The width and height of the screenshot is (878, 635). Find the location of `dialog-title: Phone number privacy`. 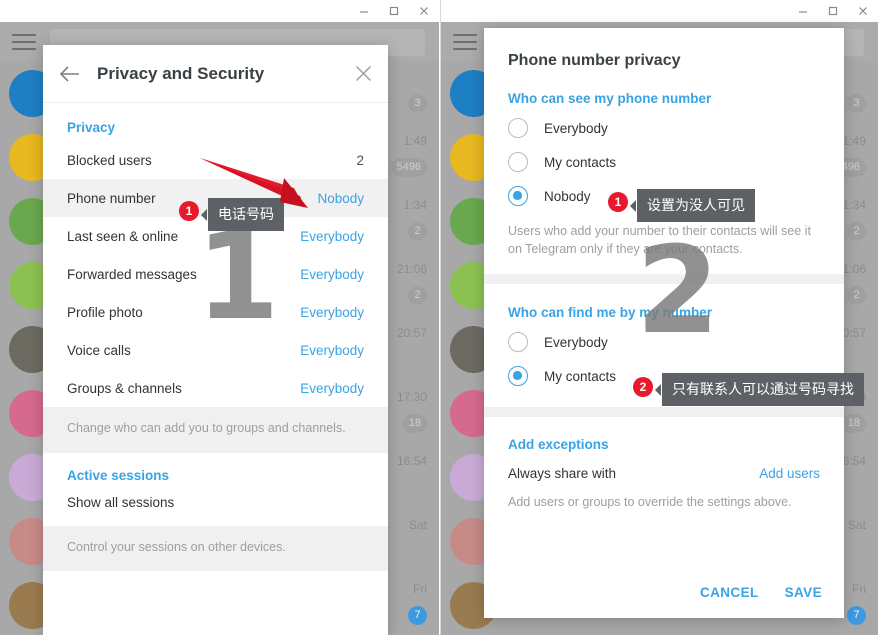

dialog-title: Phone number privacy is located at coordinates (594, 60).